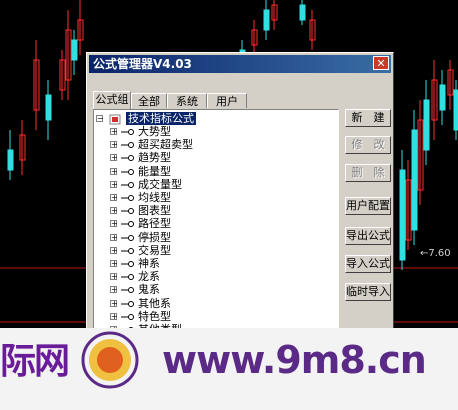  Describe the element at coordinates (368, 236) in the screenshot. I see `export-formula-button: 导出公式` at that location.